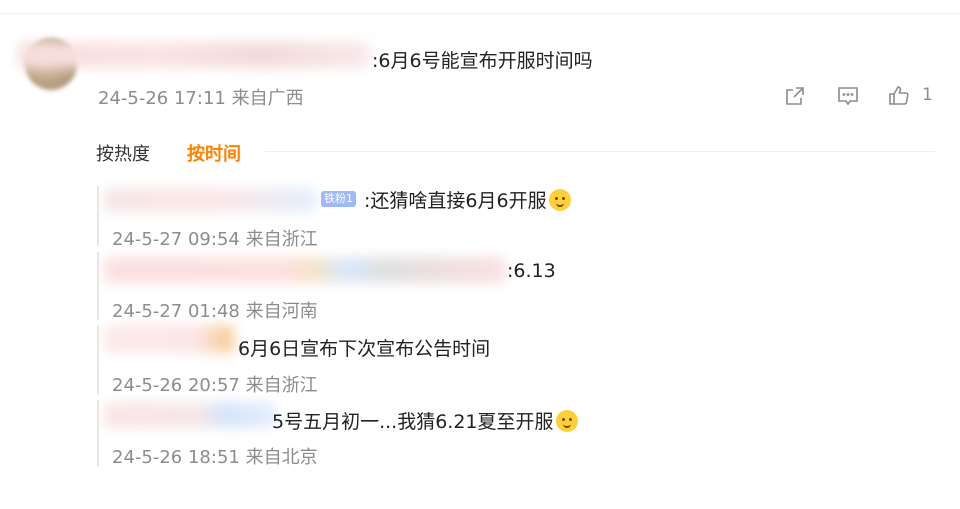  I want to click on reply-text: 5号五月初一...我猜6.21夏至开服, so click(425, 420).